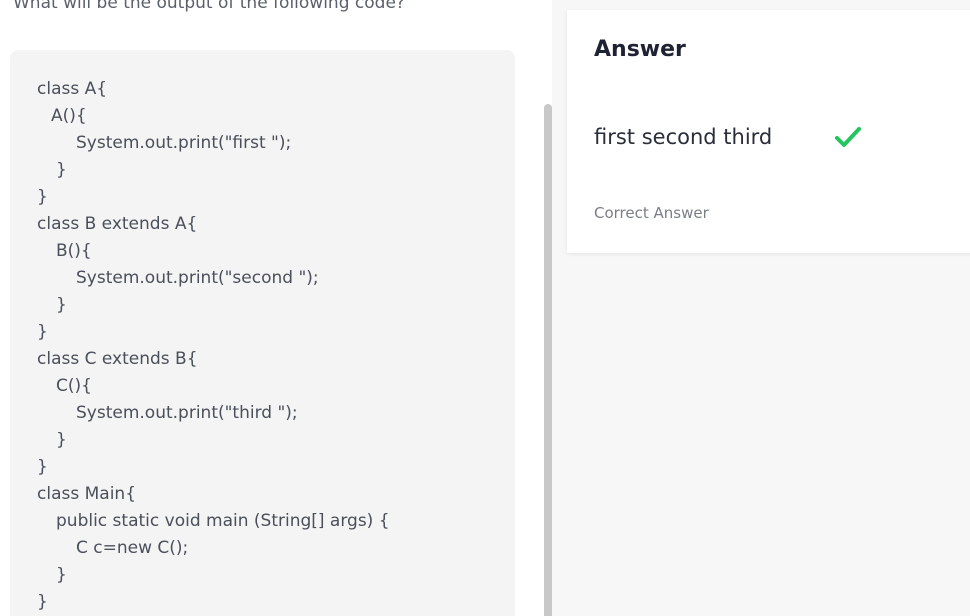 The image size is (970, 616). What do you see at coordinates (683, 137) in the screenshot?
I see `answer-text: first second third` at bounding box center [683, 137].